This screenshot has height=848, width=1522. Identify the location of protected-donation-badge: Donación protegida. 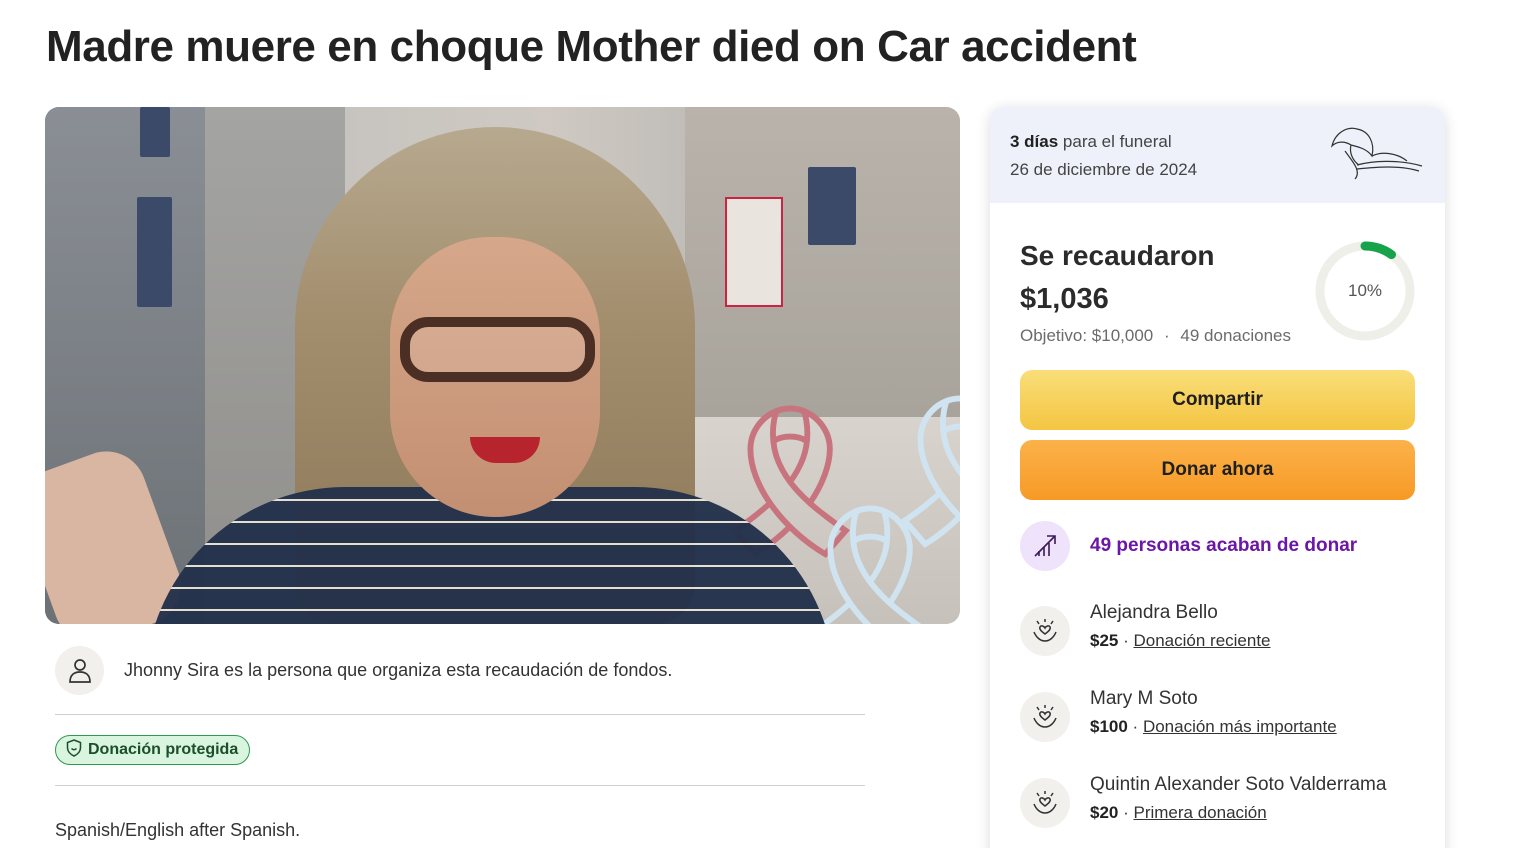
(153, 750).